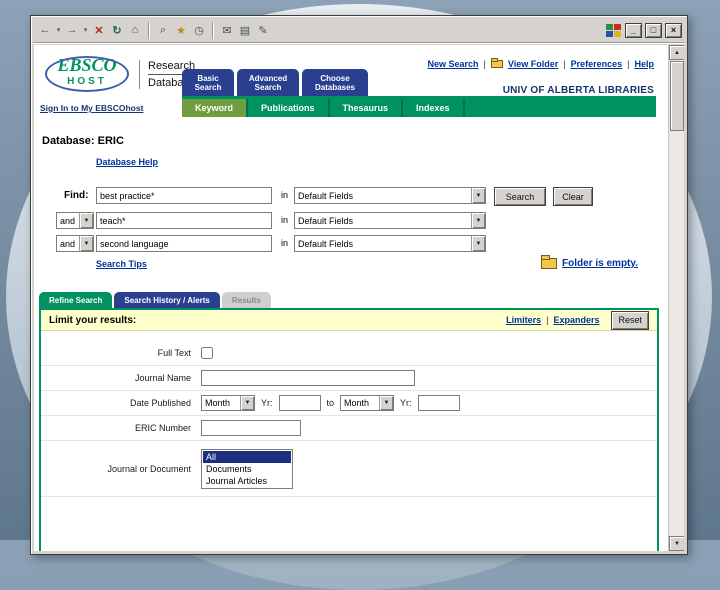  I want to click on ebsco-logo: EBSCO HOST Research Databases, so click(122, 74).